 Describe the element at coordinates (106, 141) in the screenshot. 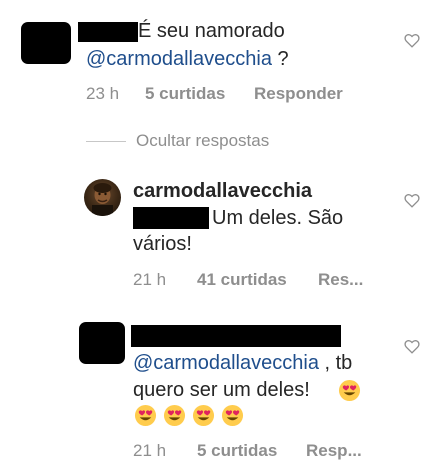

I see `replies-divider` at that location.